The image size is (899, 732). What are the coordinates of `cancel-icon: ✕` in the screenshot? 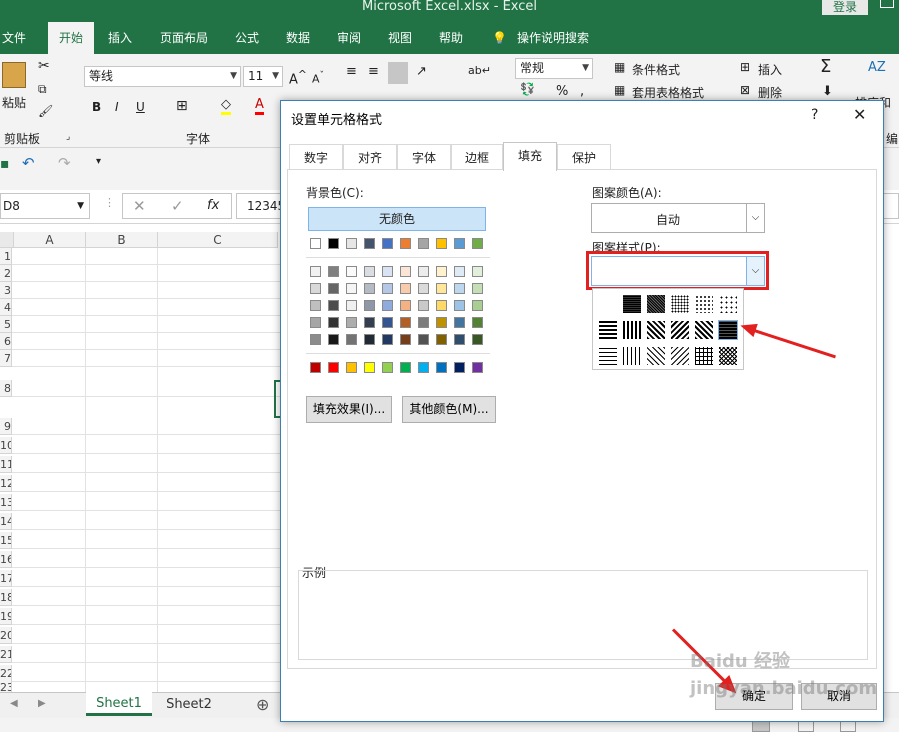 It's located at (139, 206).